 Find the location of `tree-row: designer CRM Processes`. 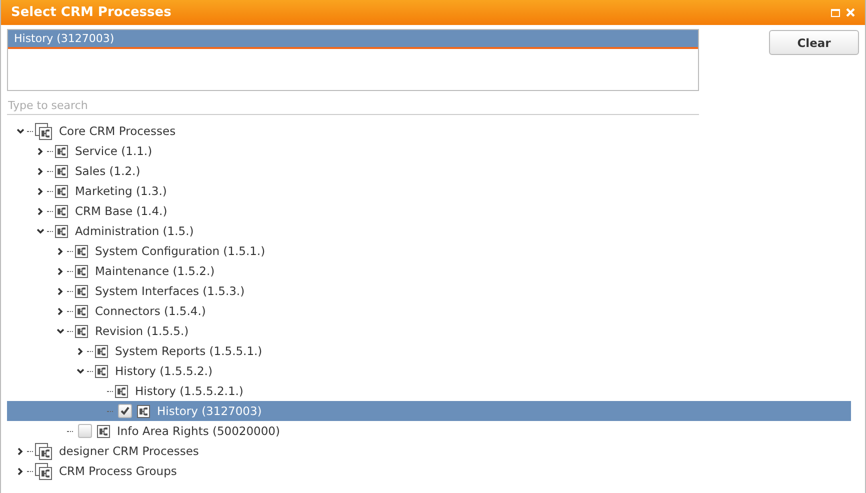

tree-row: designer CRM Processes is located at coordinates (429, 451).